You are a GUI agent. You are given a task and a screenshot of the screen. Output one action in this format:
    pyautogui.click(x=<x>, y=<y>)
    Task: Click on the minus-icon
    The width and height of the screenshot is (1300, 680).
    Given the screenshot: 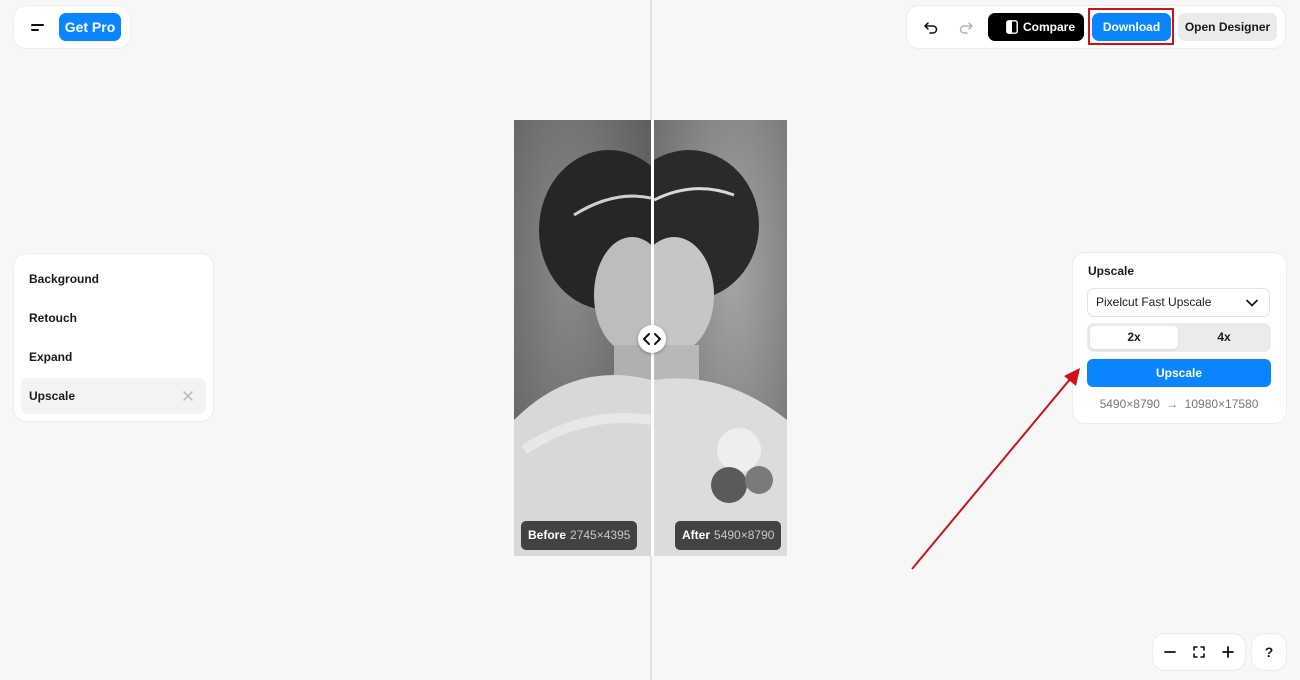 What is the action you would take?
    pyautogui.click(x=1170, y=652)
    